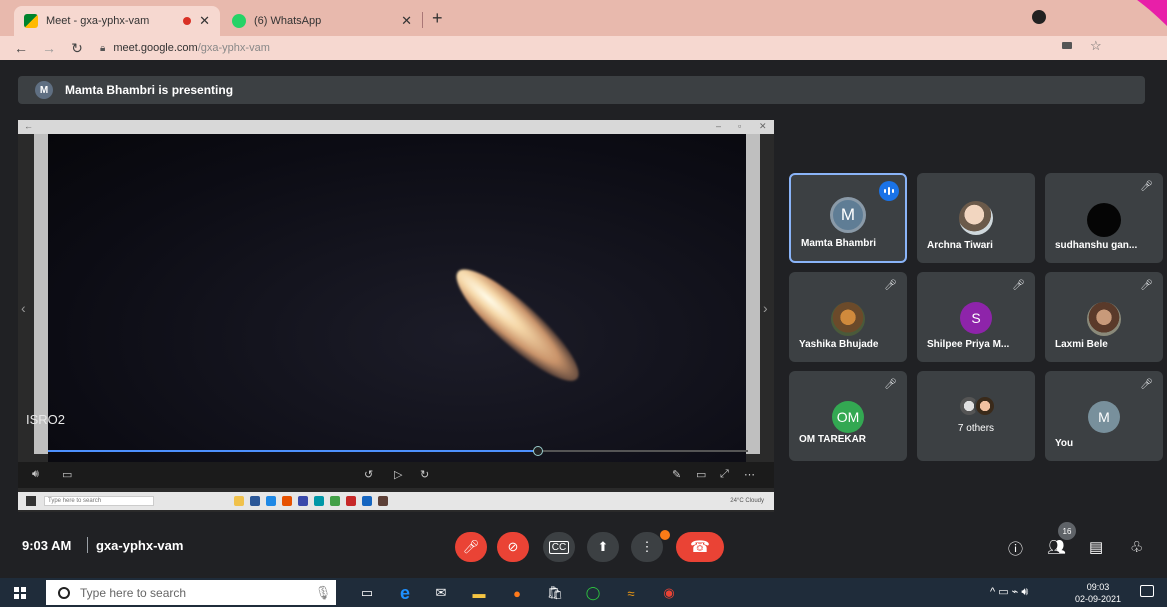 This screenshot has height=607, width=1167. What do you see at coordinates (960, 245) in the screenshot?
I see `participant-name: Archna Tiwari` at bounding box center [960, 245].